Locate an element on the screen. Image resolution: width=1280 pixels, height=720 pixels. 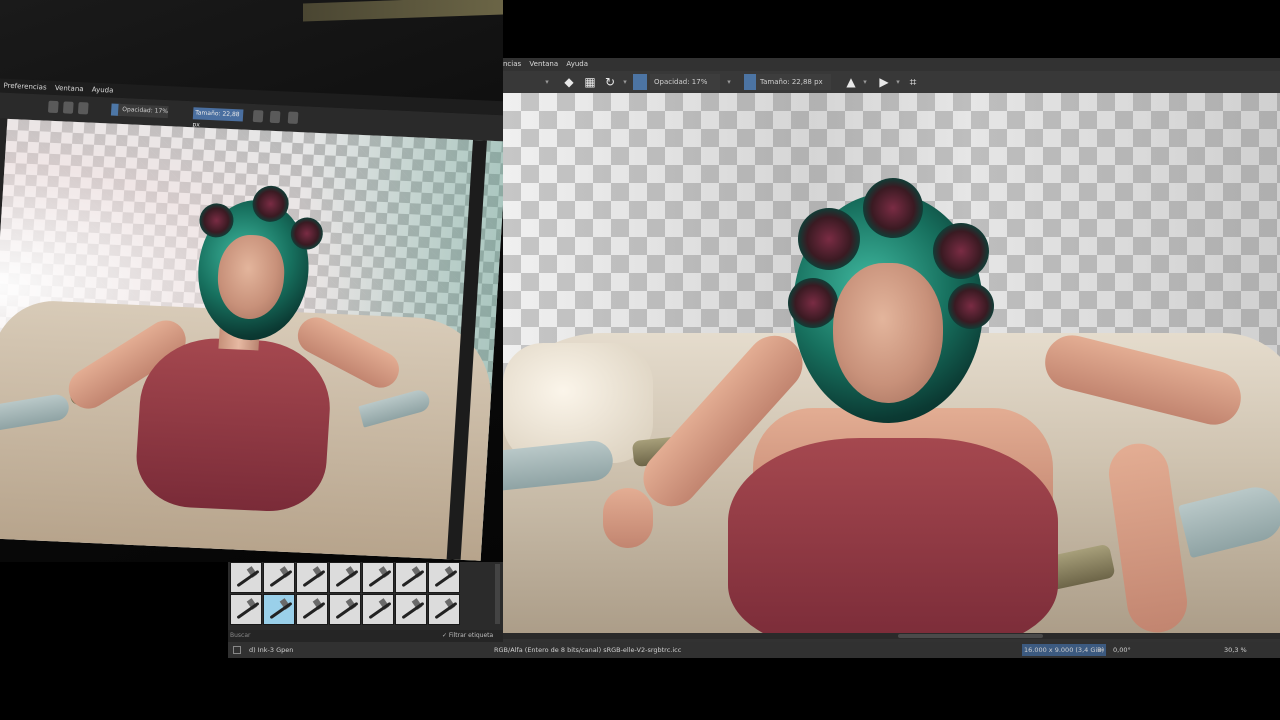
menu-bar: ncias Ventana Ayuda is located at coordinates (891, 64).